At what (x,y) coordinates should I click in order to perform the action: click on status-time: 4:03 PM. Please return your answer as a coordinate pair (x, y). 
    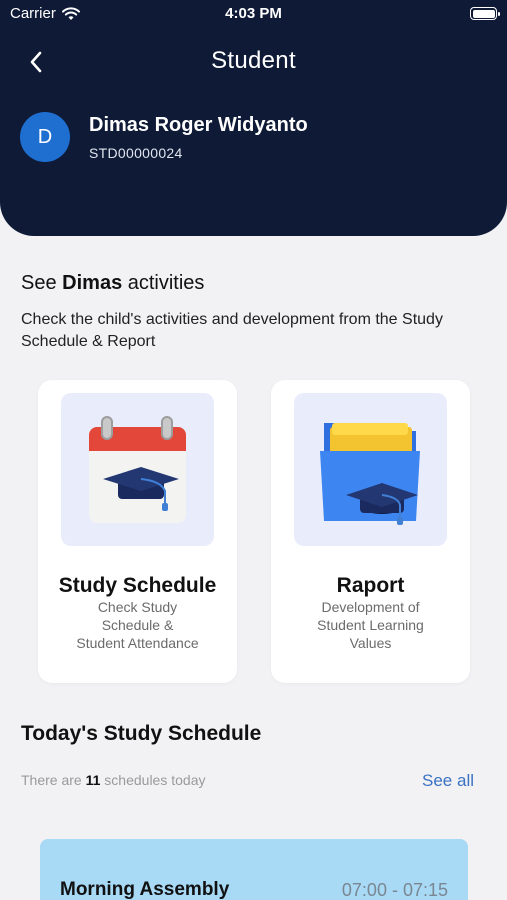
    Looking at the image, I should click on (253, 13).